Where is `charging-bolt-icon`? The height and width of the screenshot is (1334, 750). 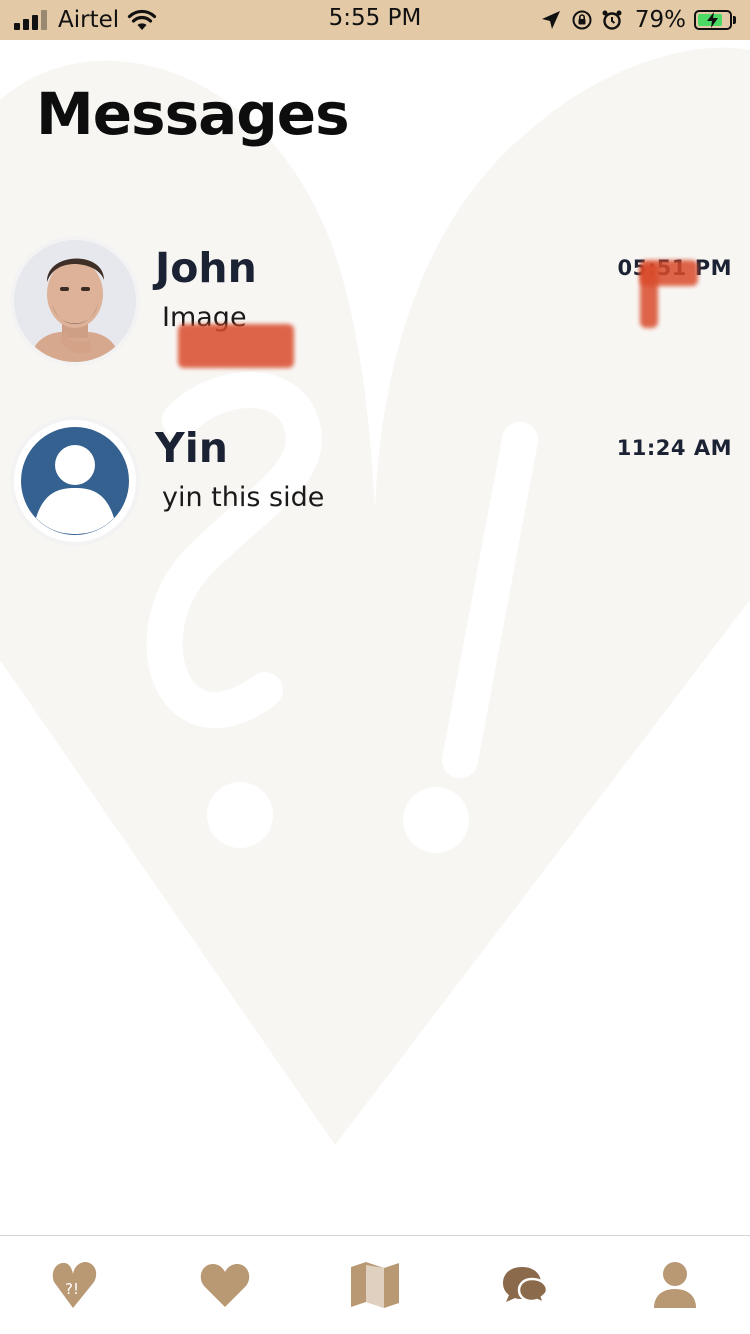
charging-bolt-icon is located at coordinates (712, 20).